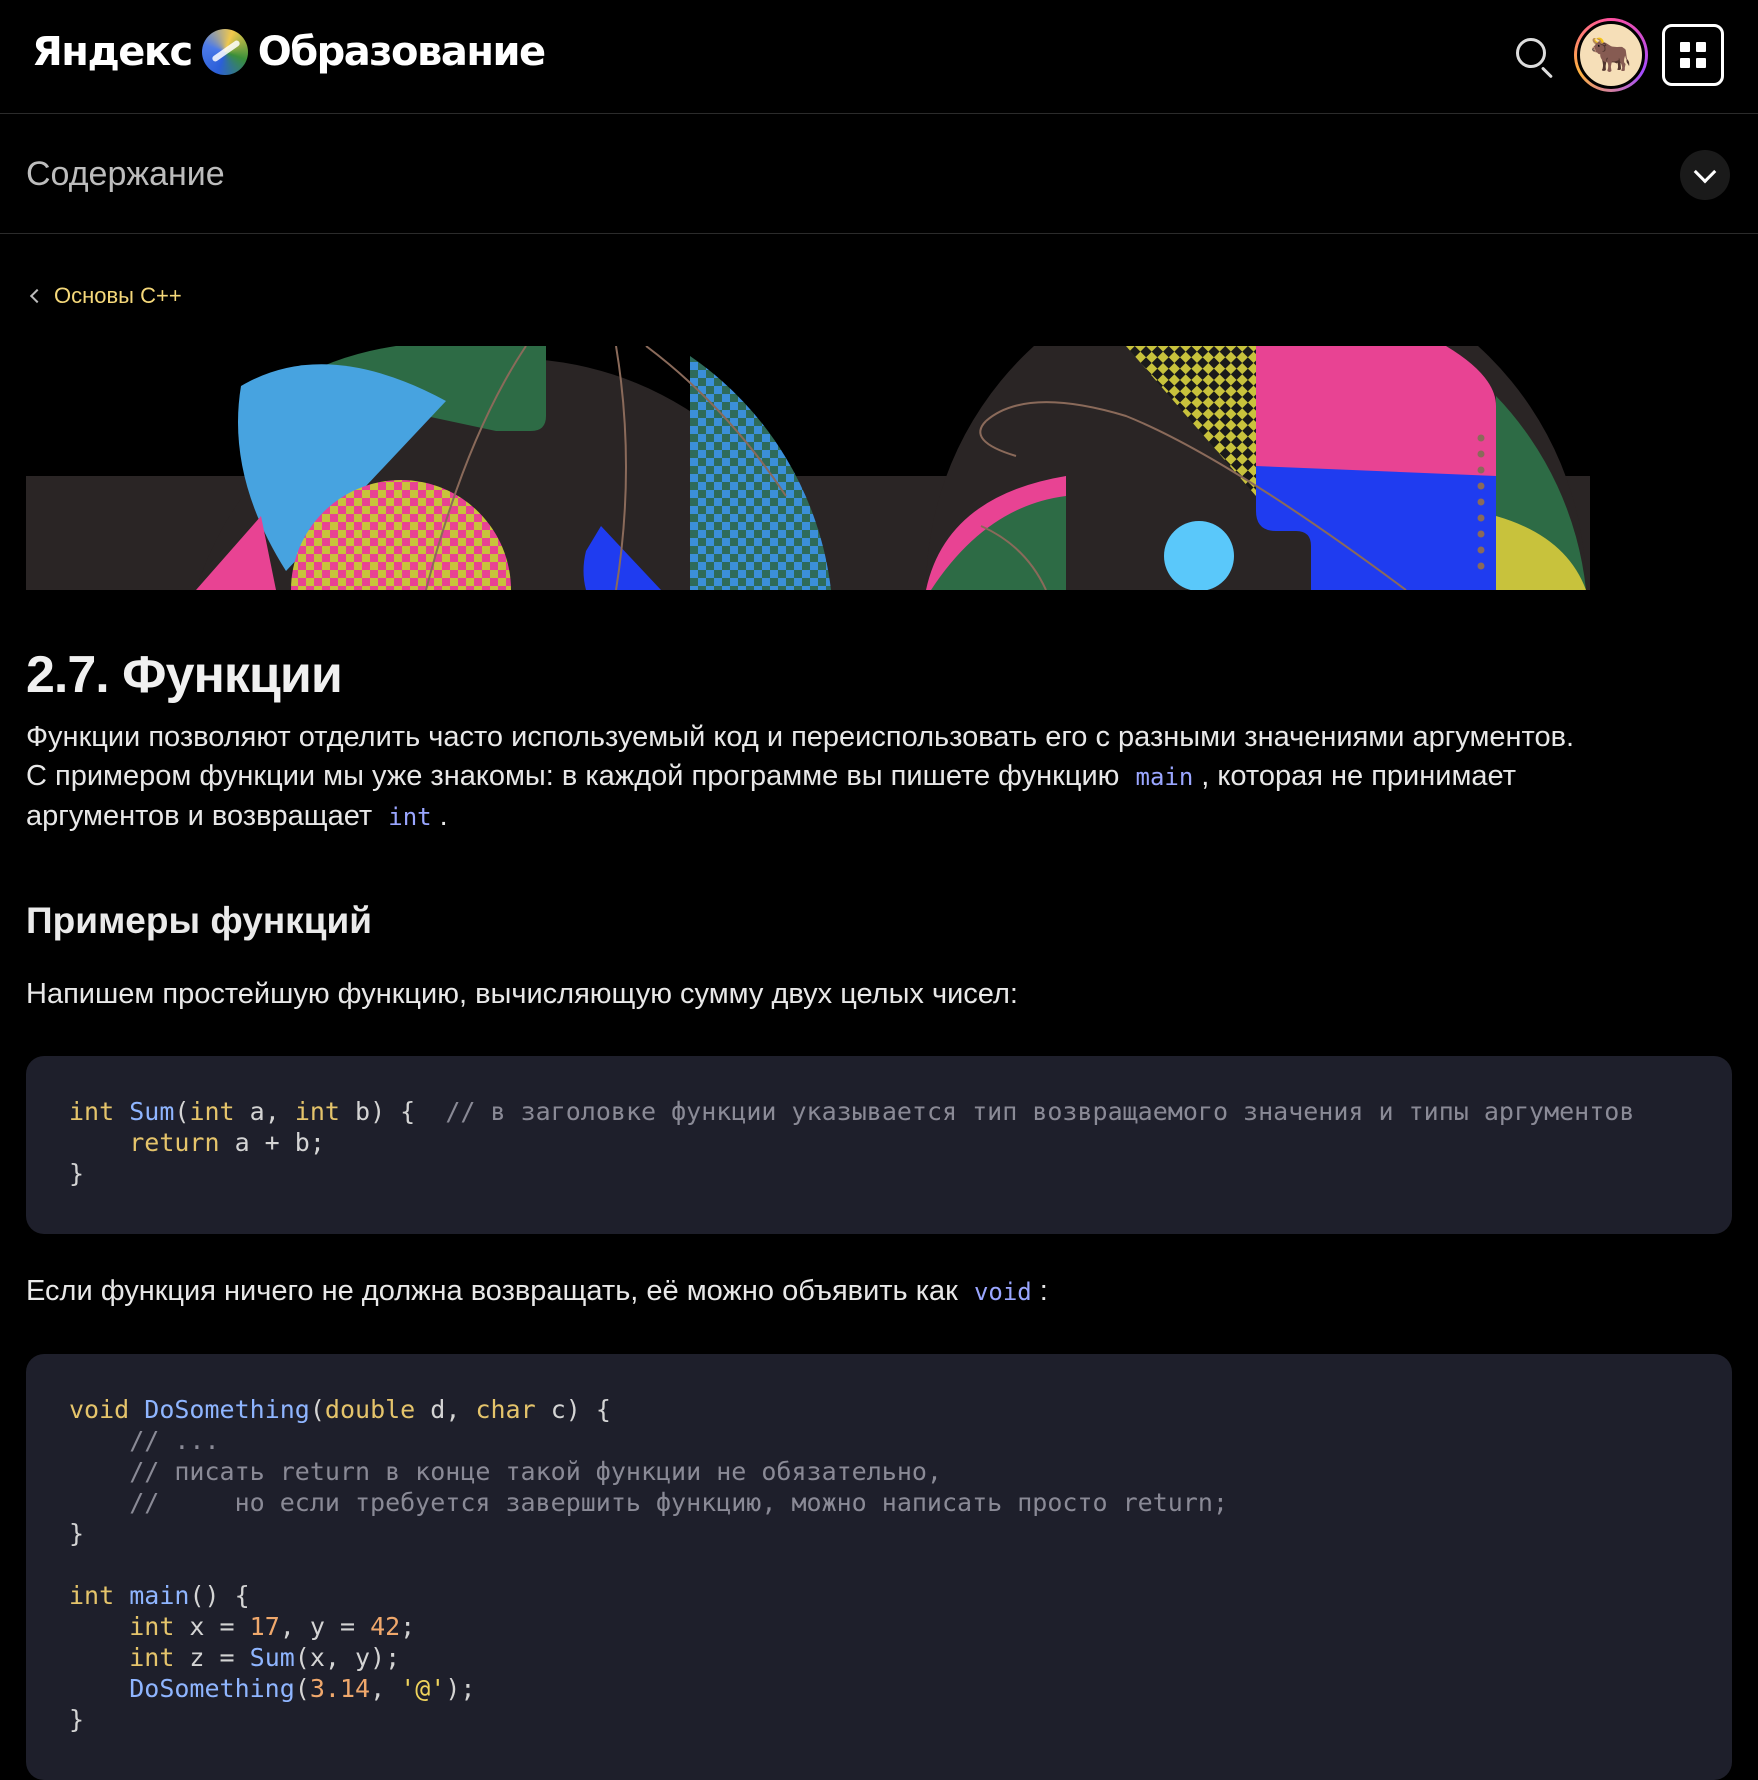 Image resolution: width=1758 pixels, height=1780 pixels. What do you see at coordinates (1705, 175) in the screenshot?
I see `chevron-down-icon` at bounding box center [1705, 175].